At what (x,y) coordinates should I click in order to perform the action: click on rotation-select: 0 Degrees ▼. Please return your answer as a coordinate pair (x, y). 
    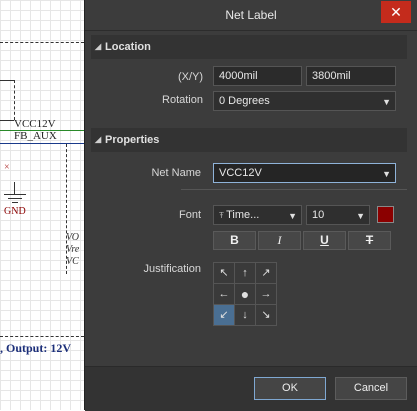
    Looking at the image, I should click on (304, 101).